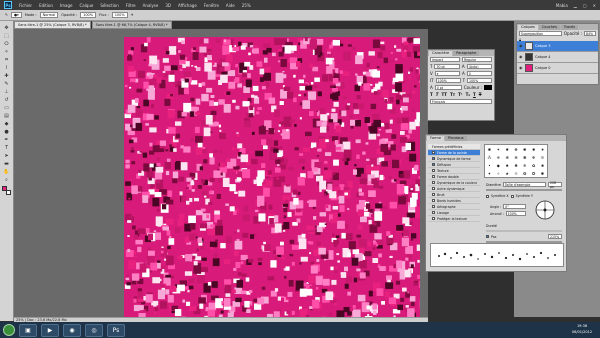  What do you see at coordinates (516, 157) in the screenshot?
I see `brush-tip-icon: ✼` at bounding box center [516, 157].